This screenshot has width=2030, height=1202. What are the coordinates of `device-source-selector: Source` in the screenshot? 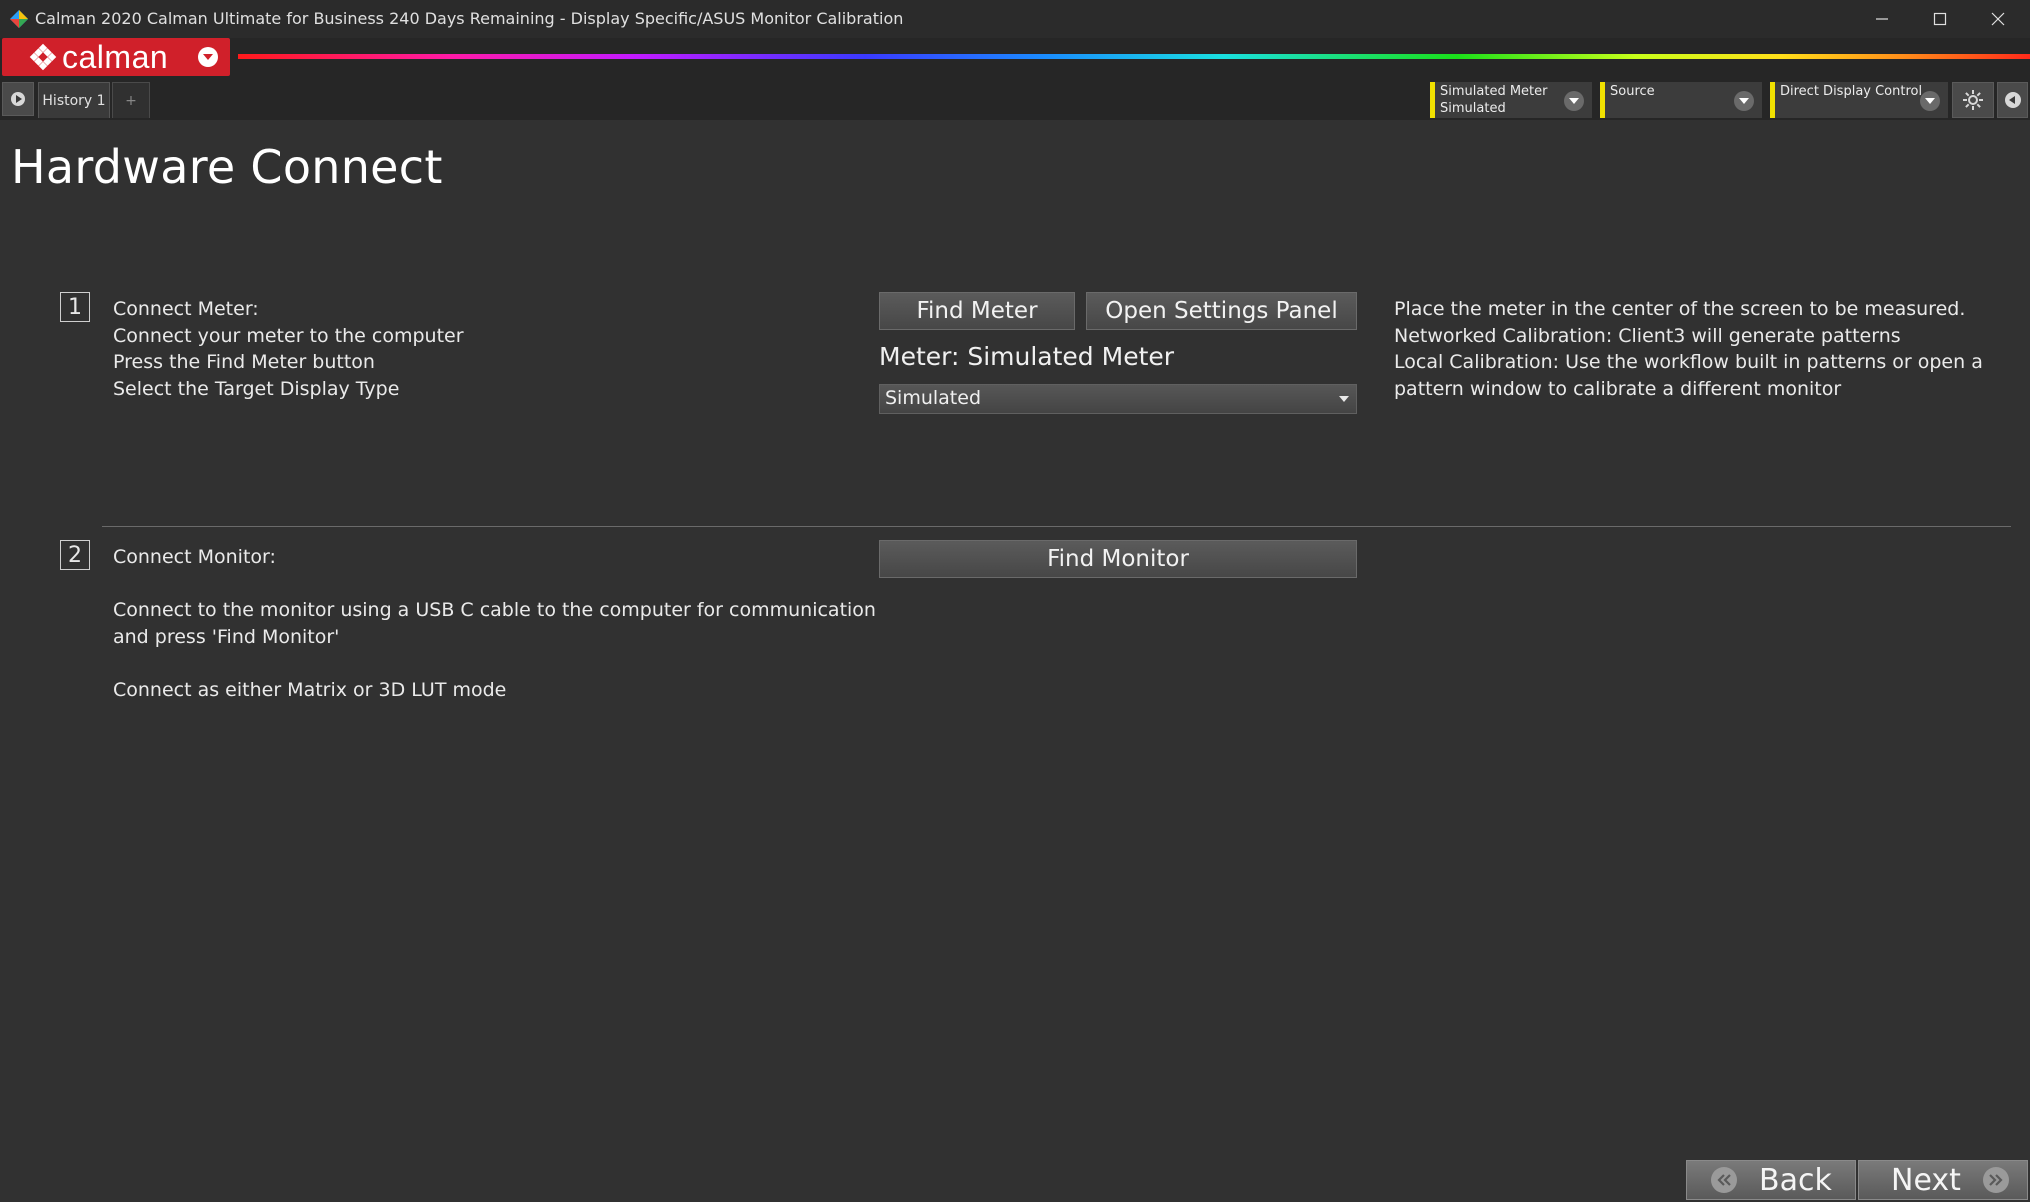 It's located at (1681, 100).